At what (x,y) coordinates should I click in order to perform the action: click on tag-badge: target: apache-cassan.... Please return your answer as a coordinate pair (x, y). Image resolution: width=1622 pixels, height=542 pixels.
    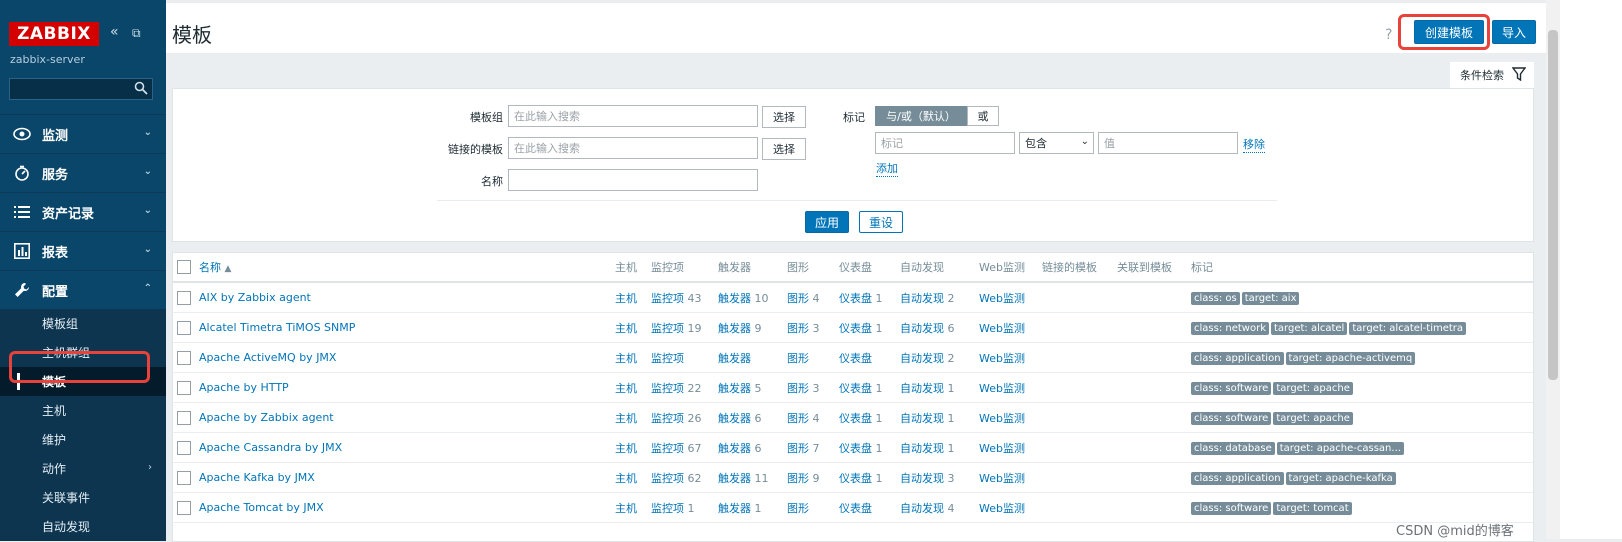
    Looking at the image, I should click on (1340, 448).